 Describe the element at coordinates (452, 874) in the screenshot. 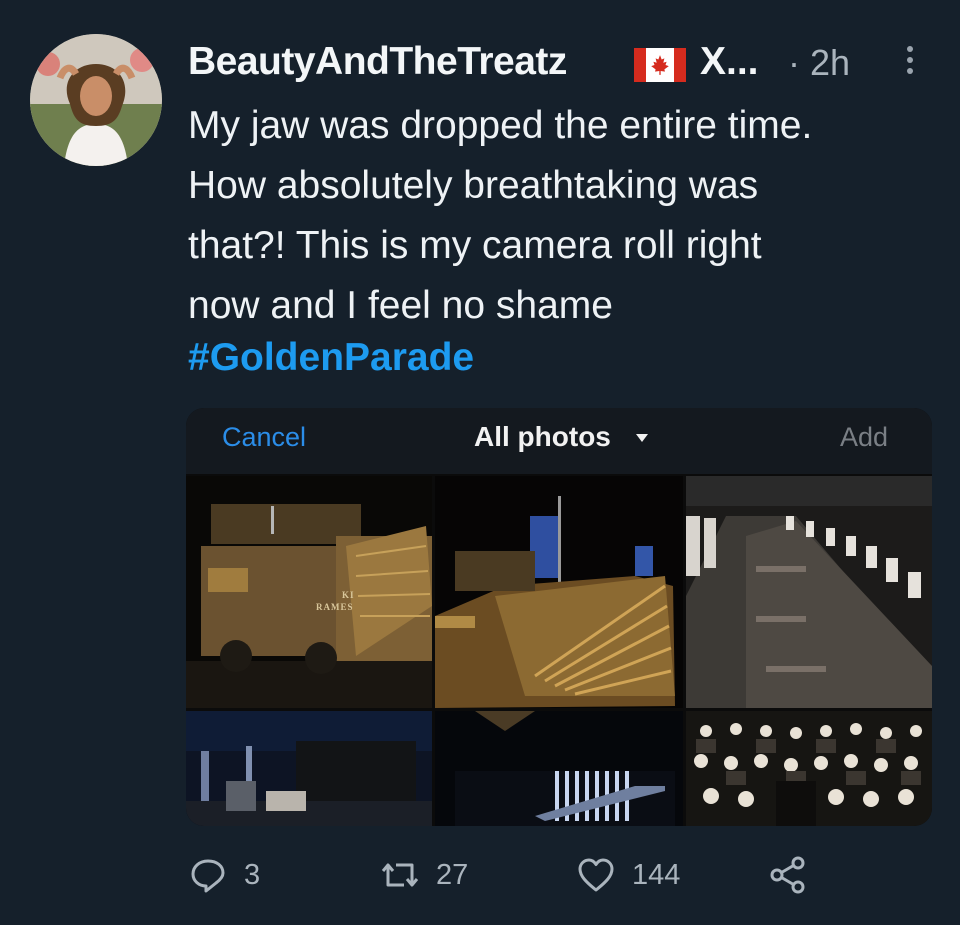

I see `retweet-count: 27` at that location.